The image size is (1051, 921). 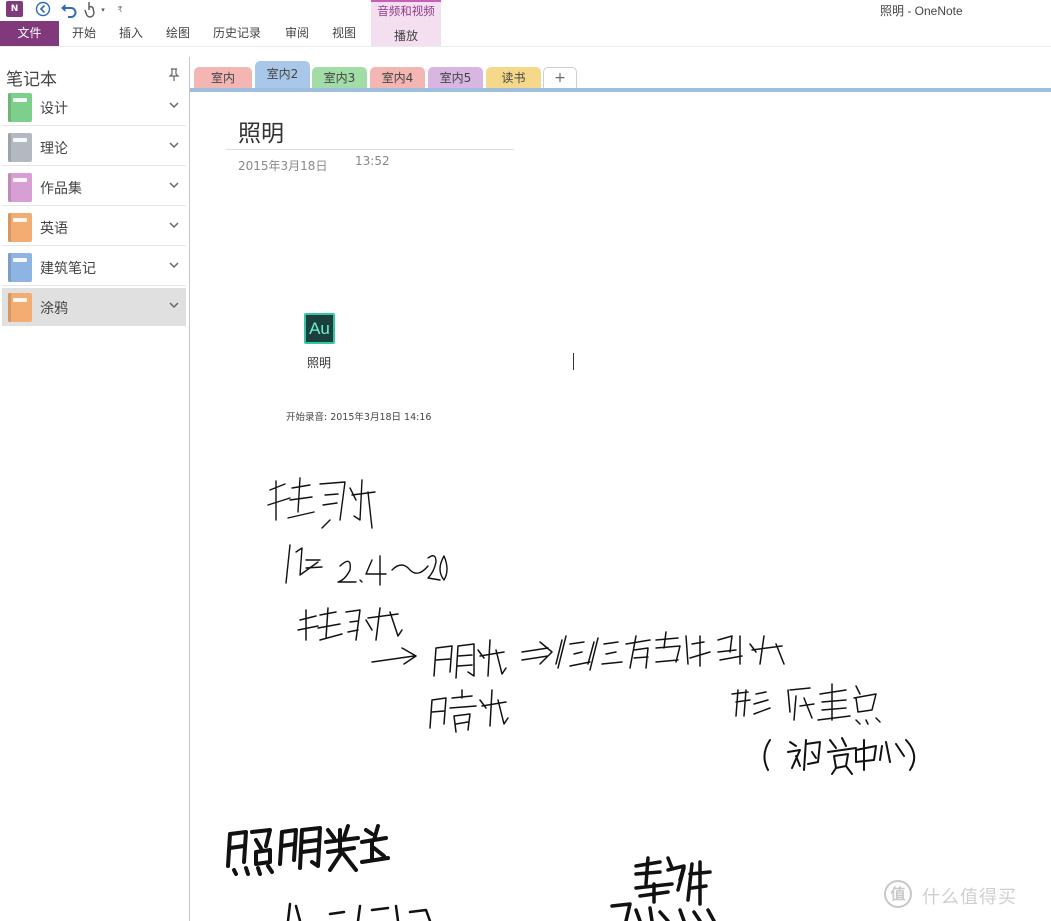 What do you see at coordinates (898, 894) in the screenshot?
I see `watermark-logo-icon: 值` at bounding box center [898, 894].